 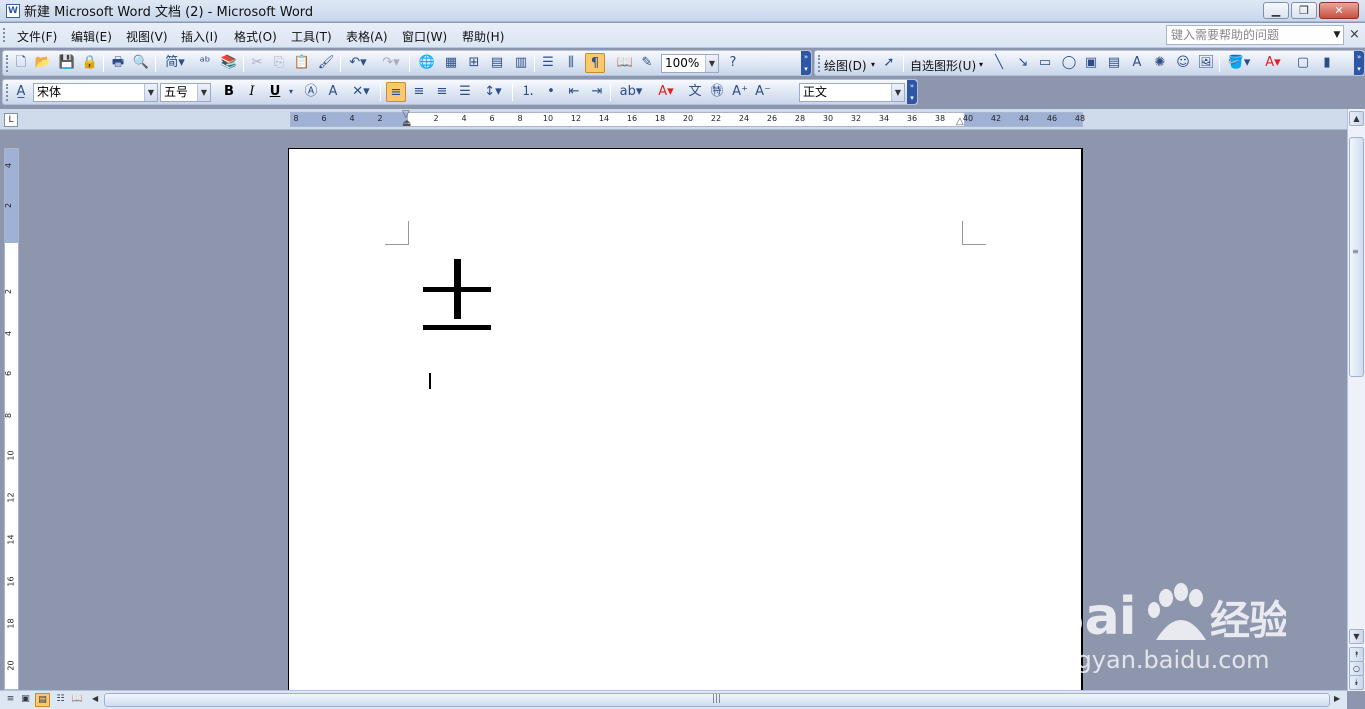 I want to click on underline-dropdown-icon: ▾, so click(x=291, y=92).